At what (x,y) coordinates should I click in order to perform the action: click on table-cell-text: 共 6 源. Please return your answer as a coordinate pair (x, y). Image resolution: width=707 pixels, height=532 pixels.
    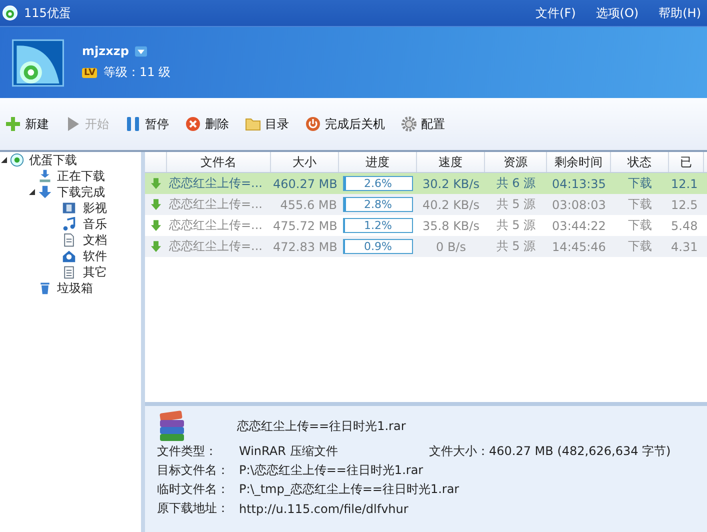
    Looking at the image, I should click on (516, 183).